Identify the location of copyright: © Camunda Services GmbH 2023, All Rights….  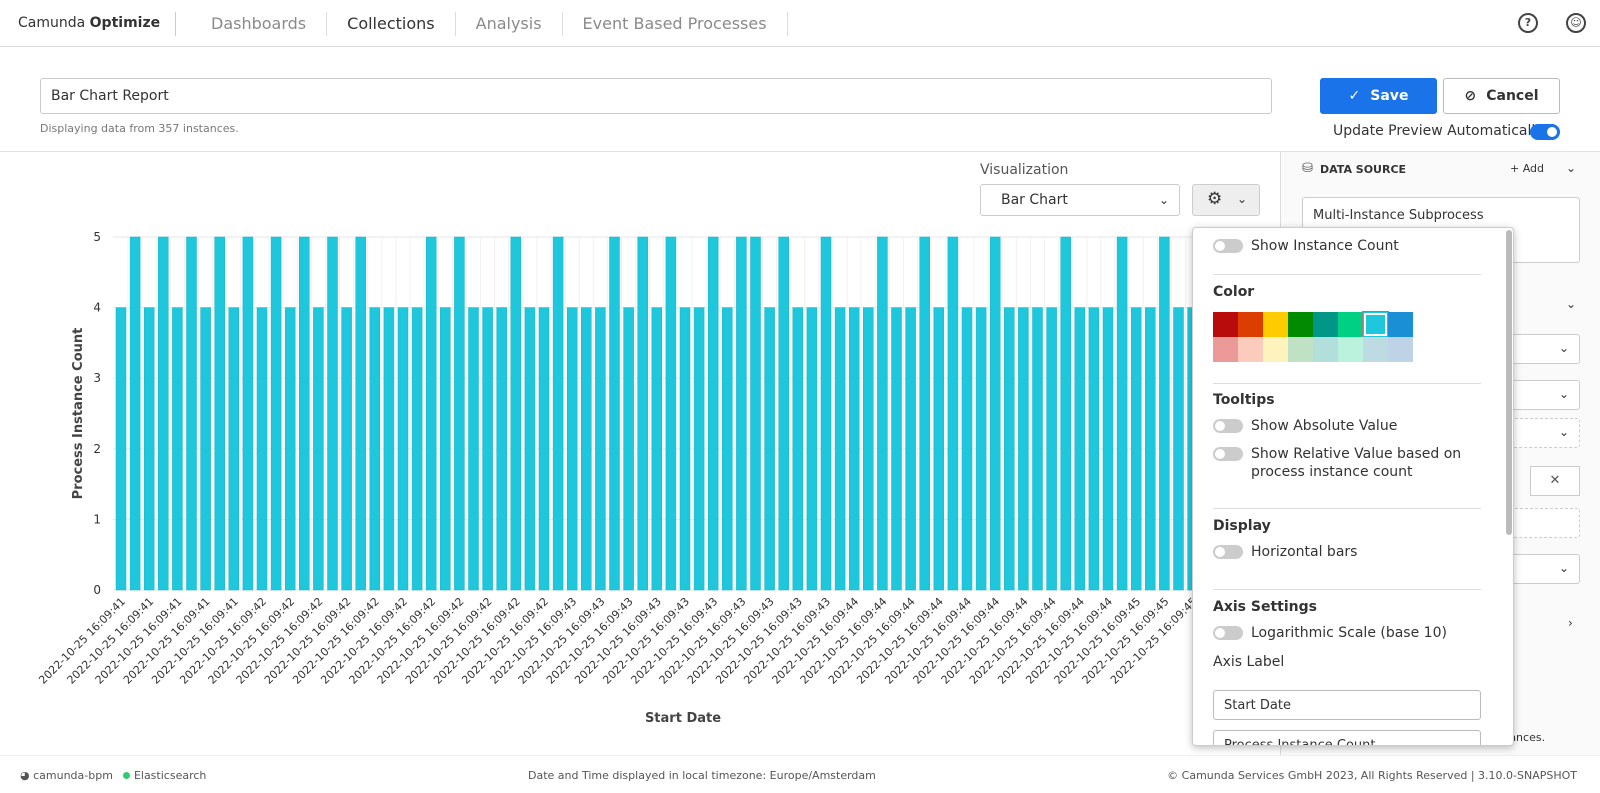
(1372, 775).